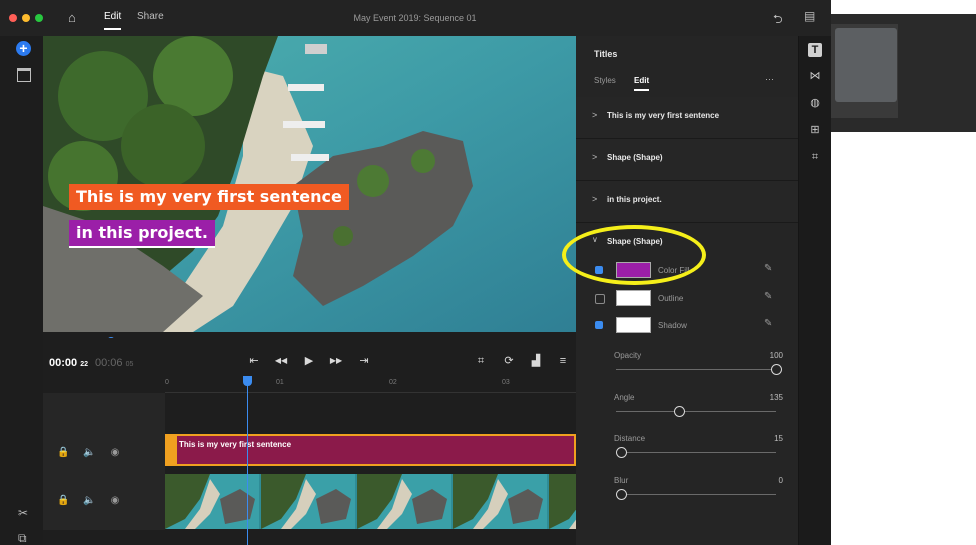 The image size is (976, 545). I want to click on color-icon: ◍, so click(815, 103).